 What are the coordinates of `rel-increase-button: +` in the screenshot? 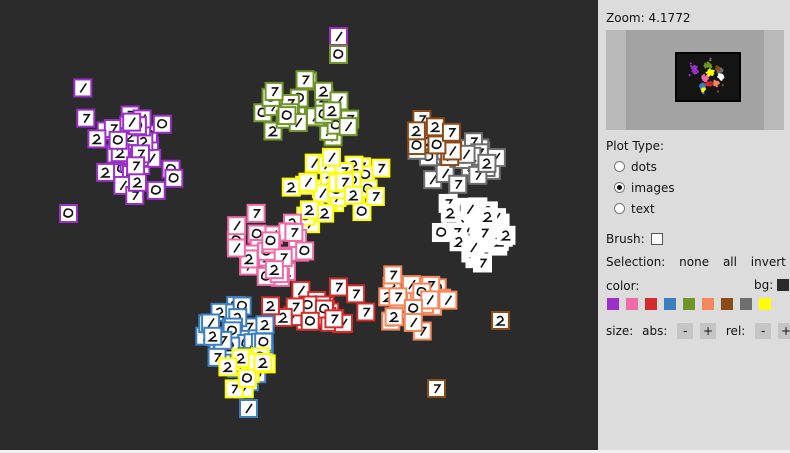 It's located at (783, 331).